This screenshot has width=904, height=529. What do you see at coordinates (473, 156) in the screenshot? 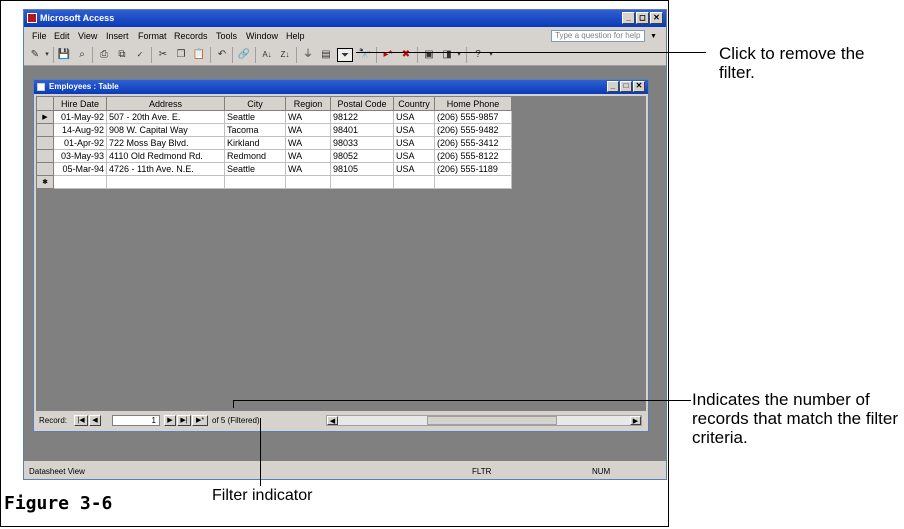
I see `cell-home-phone: (206) 555-8122` at bounding box center [473, 156].